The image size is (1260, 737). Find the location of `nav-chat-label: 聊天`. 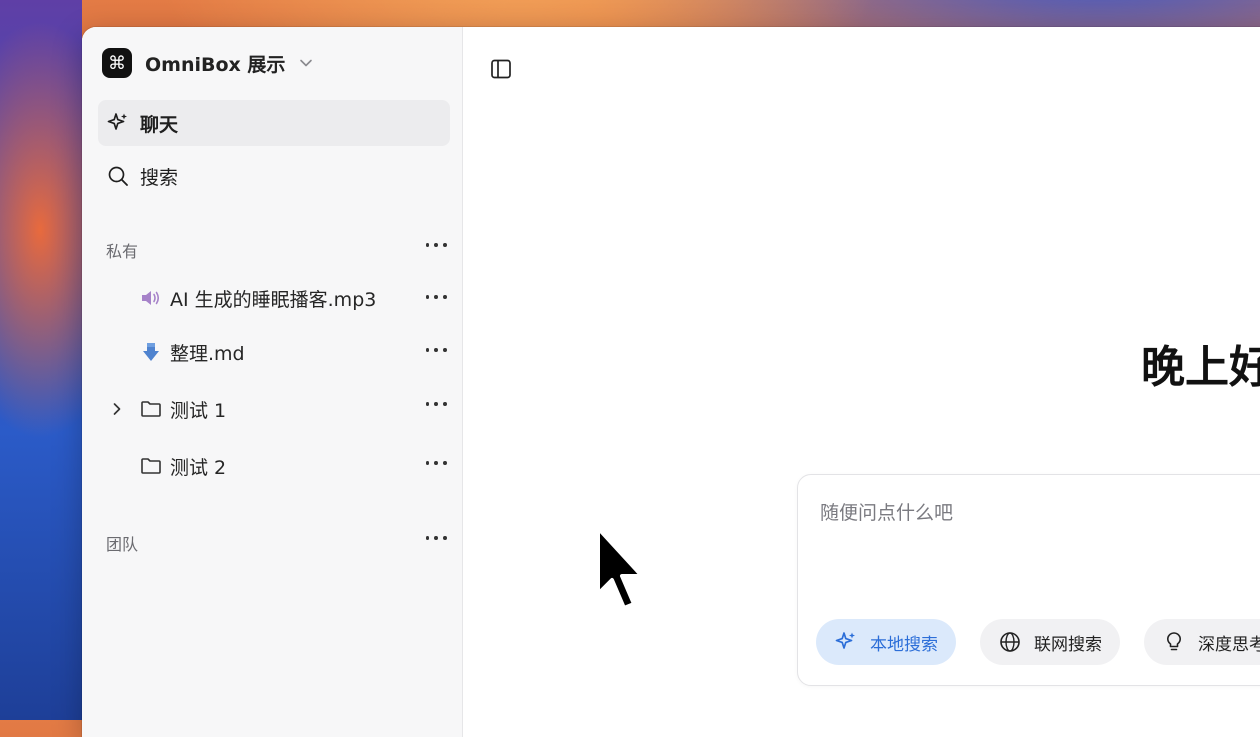

nav-chat-label: 聊天 is located at coordinates (159, 124).